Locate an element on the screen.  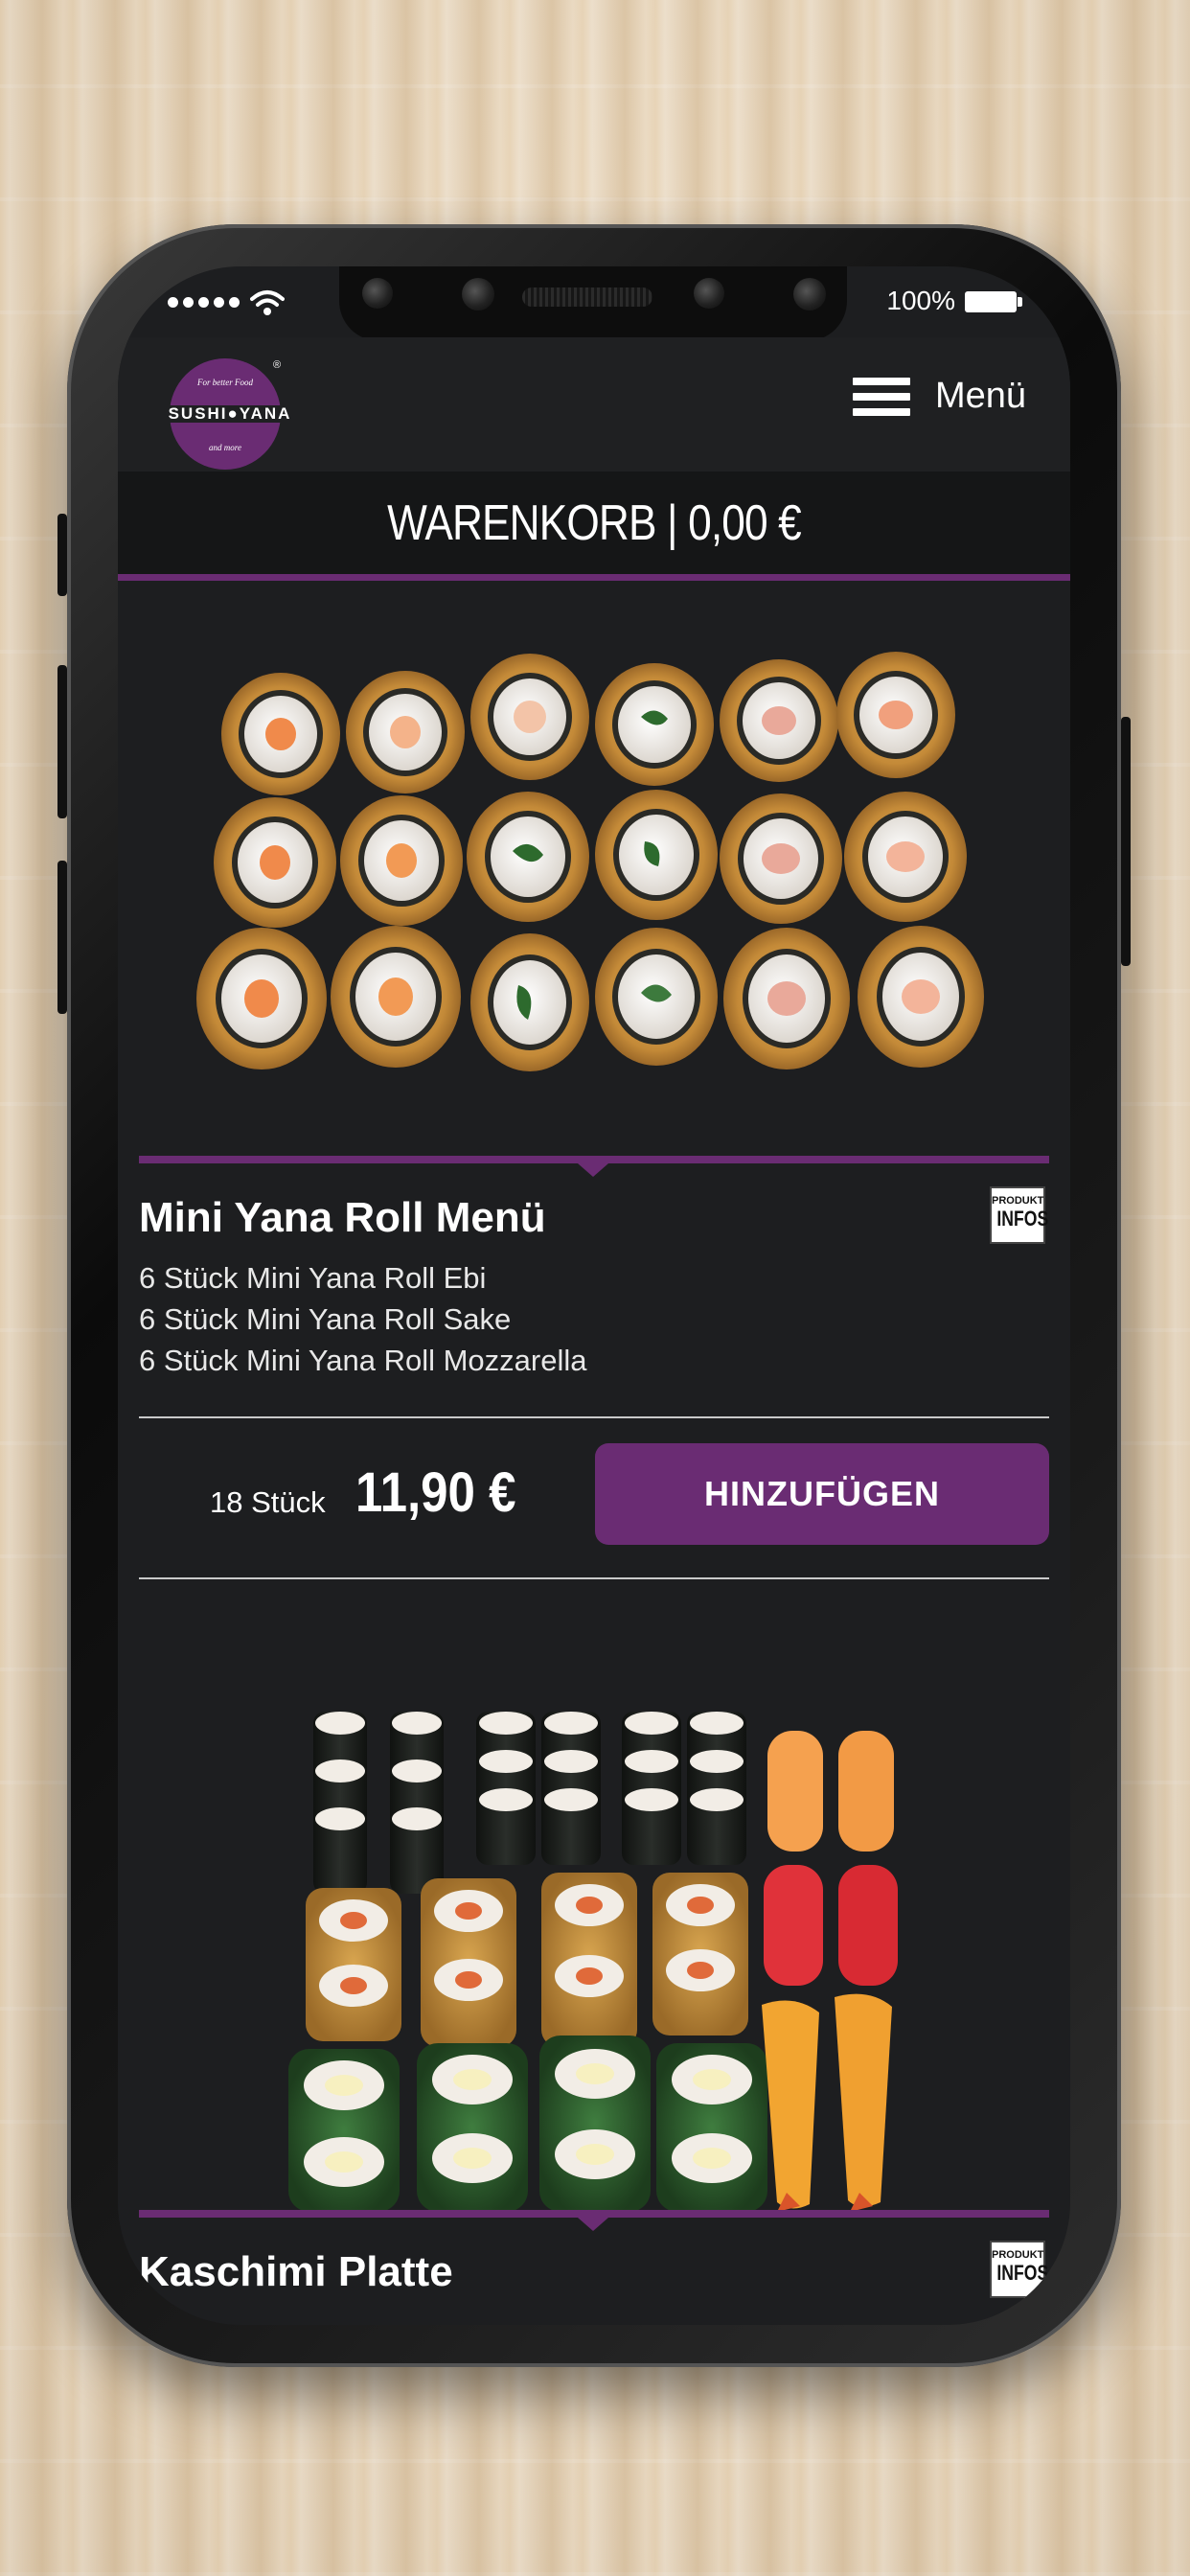
volume-down-button is located at coordinates (62, 937).